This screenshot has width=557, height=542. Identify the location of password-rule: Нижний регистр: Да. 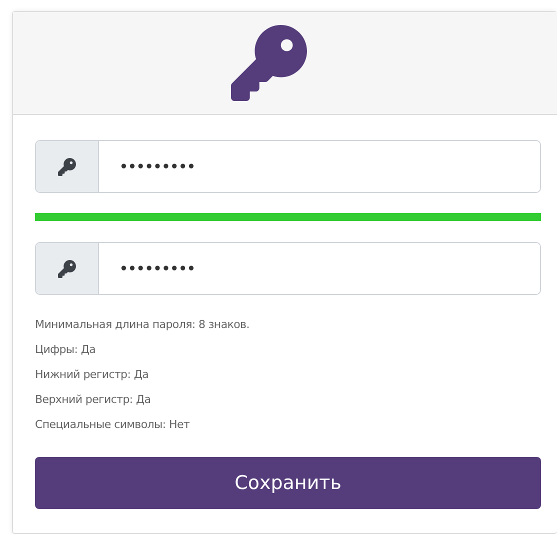
(92, 375).